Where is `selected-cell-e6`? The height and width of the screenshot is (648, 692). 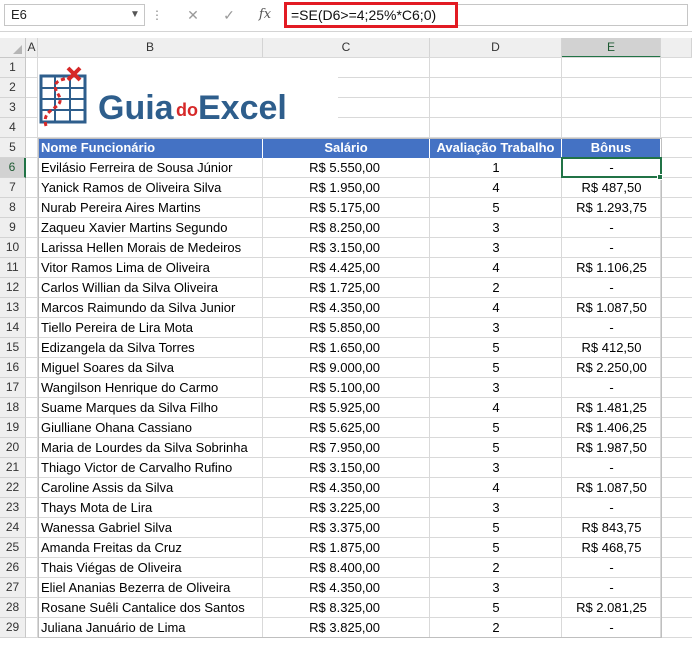 selected-cell-e6 is located at coordinates (611, 167).